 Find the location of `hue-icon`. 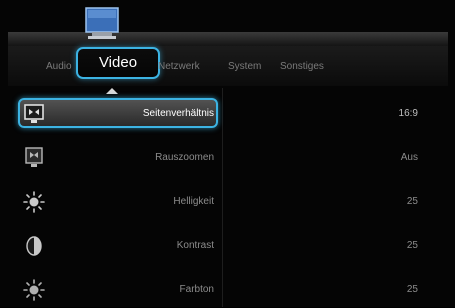

hue-icon is located at coordinates (34, 290).